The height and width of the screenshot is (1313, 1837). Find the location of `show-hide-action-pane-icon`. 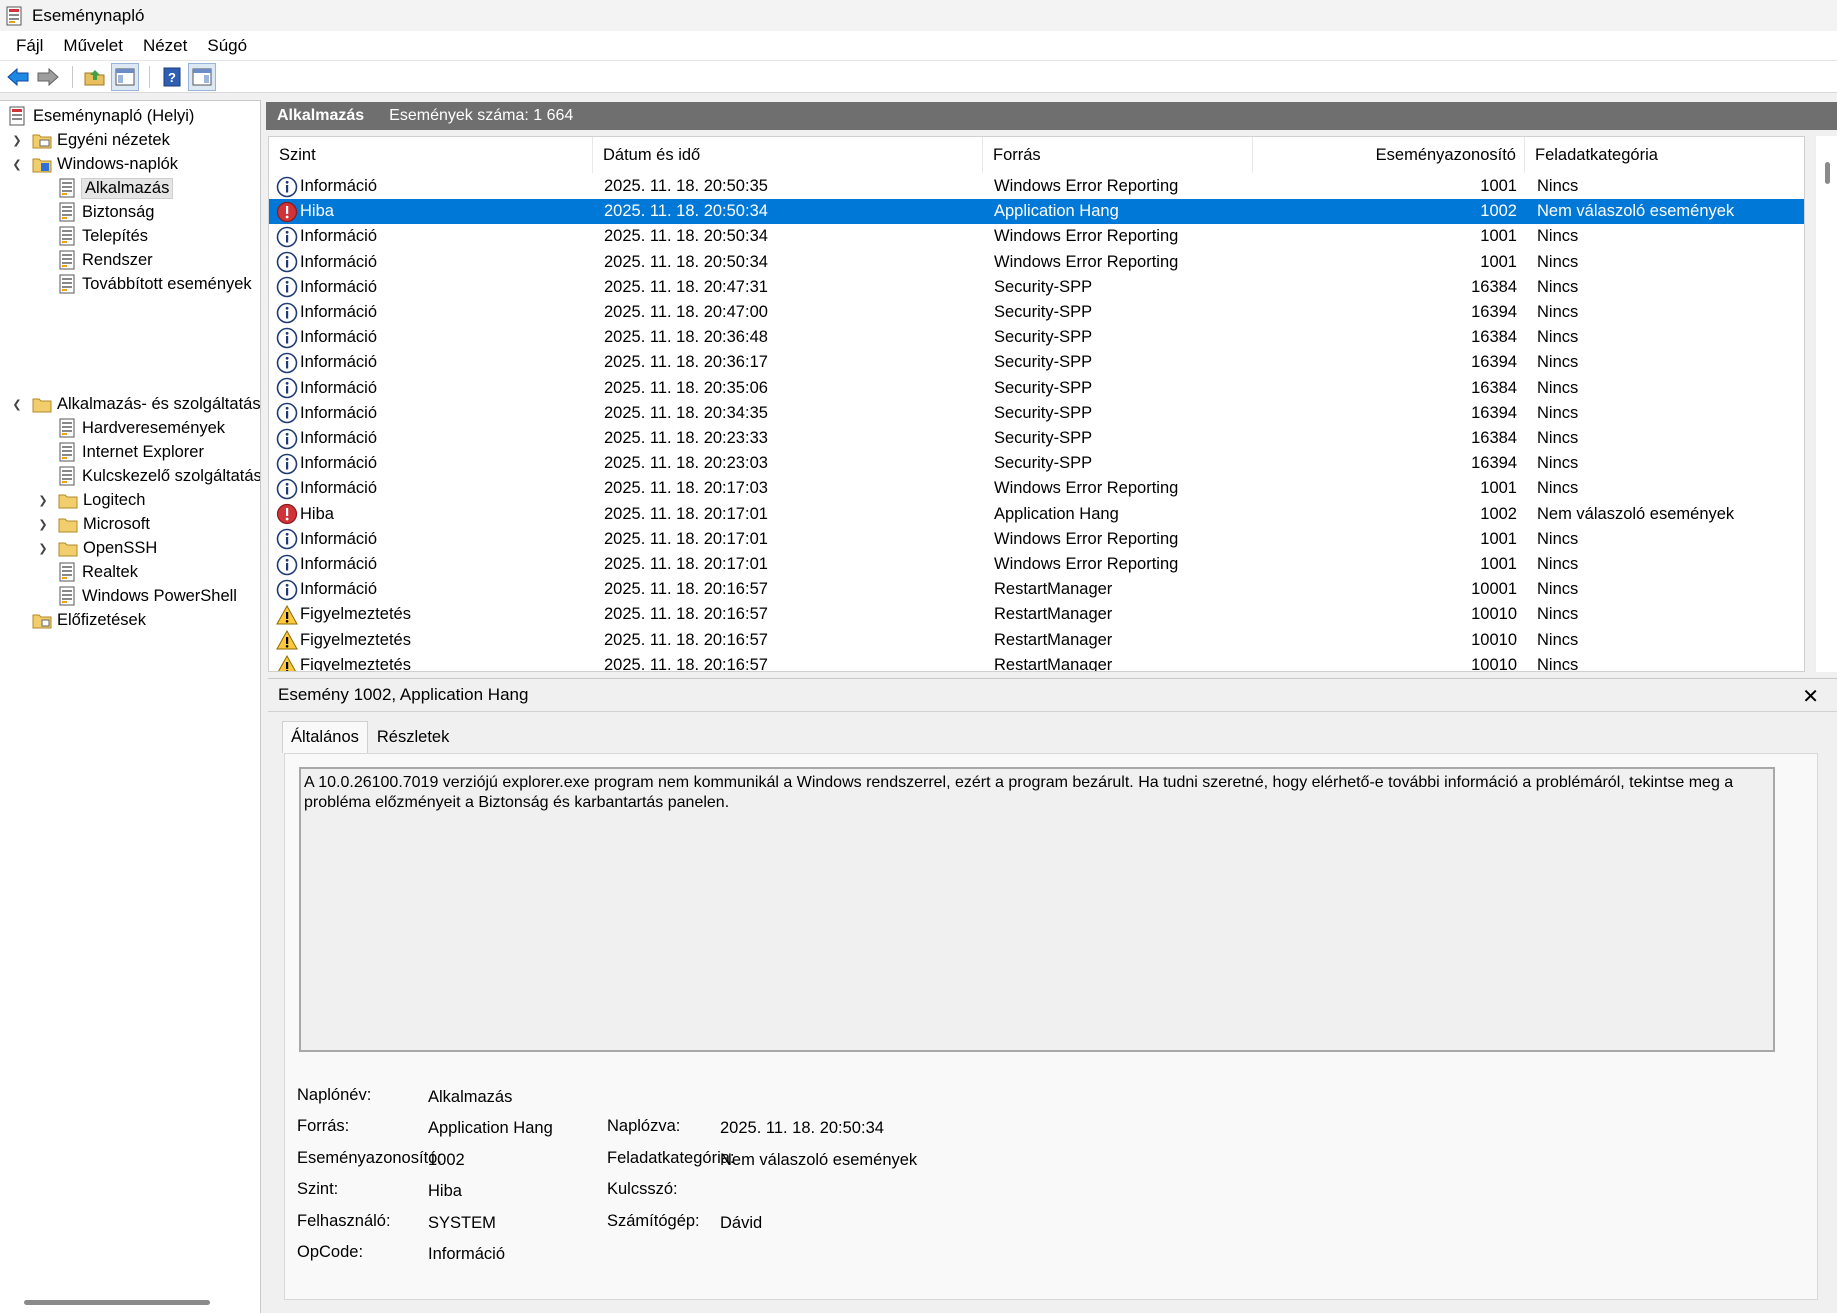

show-hide-action-pane-icon is located at coordinates (202, 76).